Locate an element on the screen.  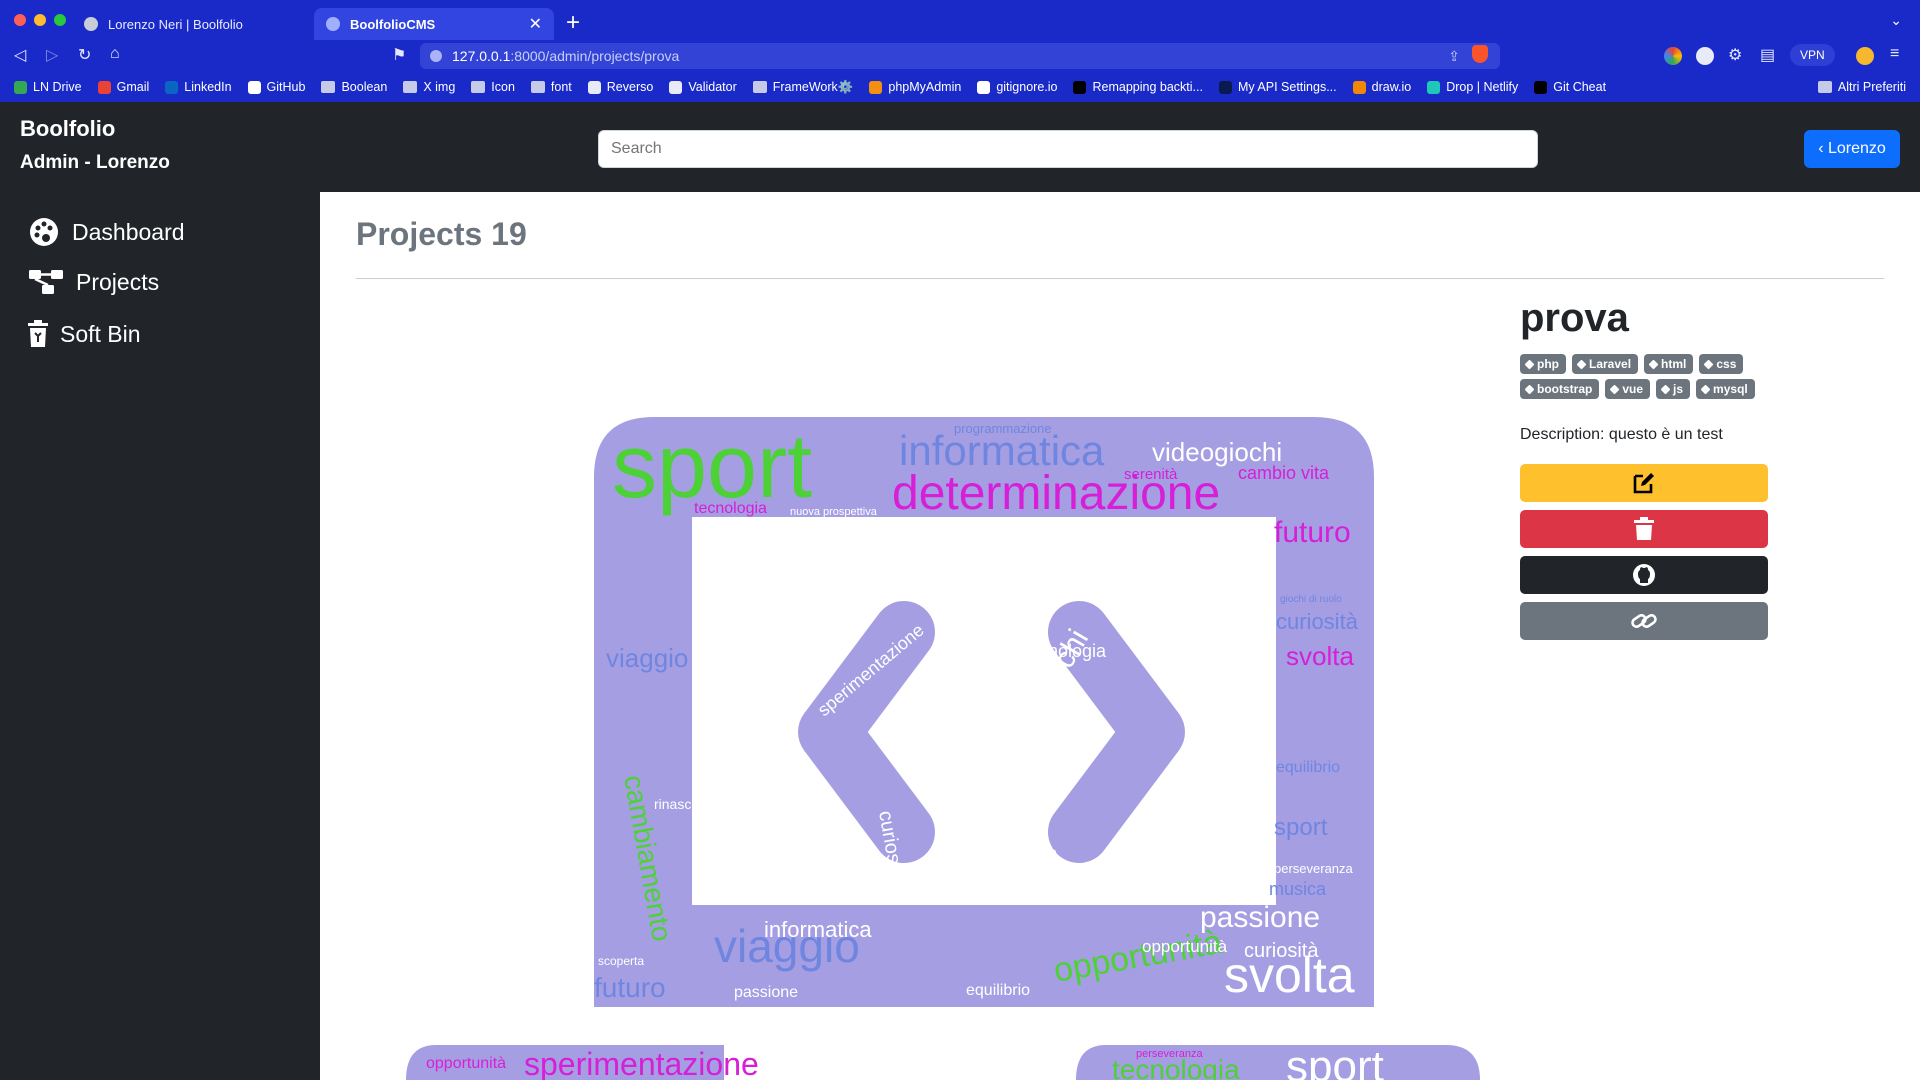
cloud-word: opportunità is located at coordinates (466, 1063).